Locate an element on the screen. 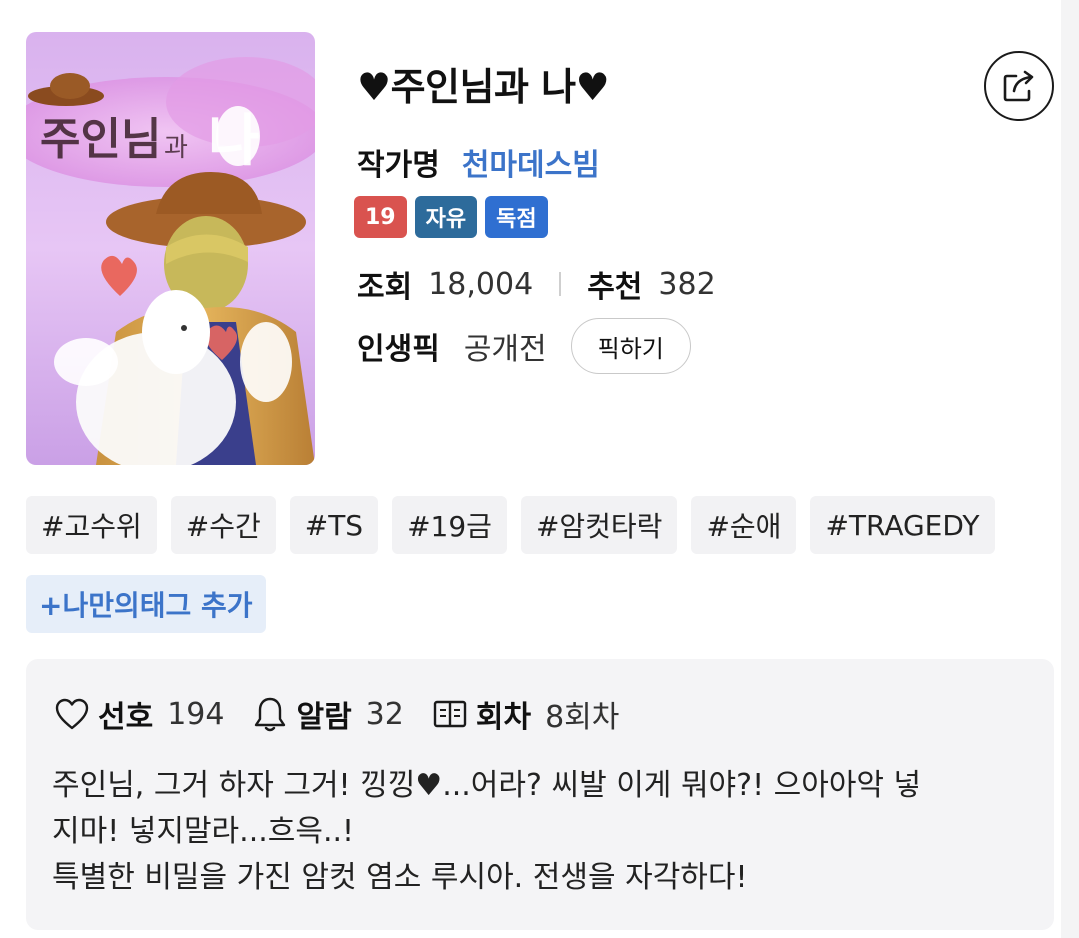 The image size is (1079, 938). cover-title-main: 주인님 is located at coordinates (100, 139).